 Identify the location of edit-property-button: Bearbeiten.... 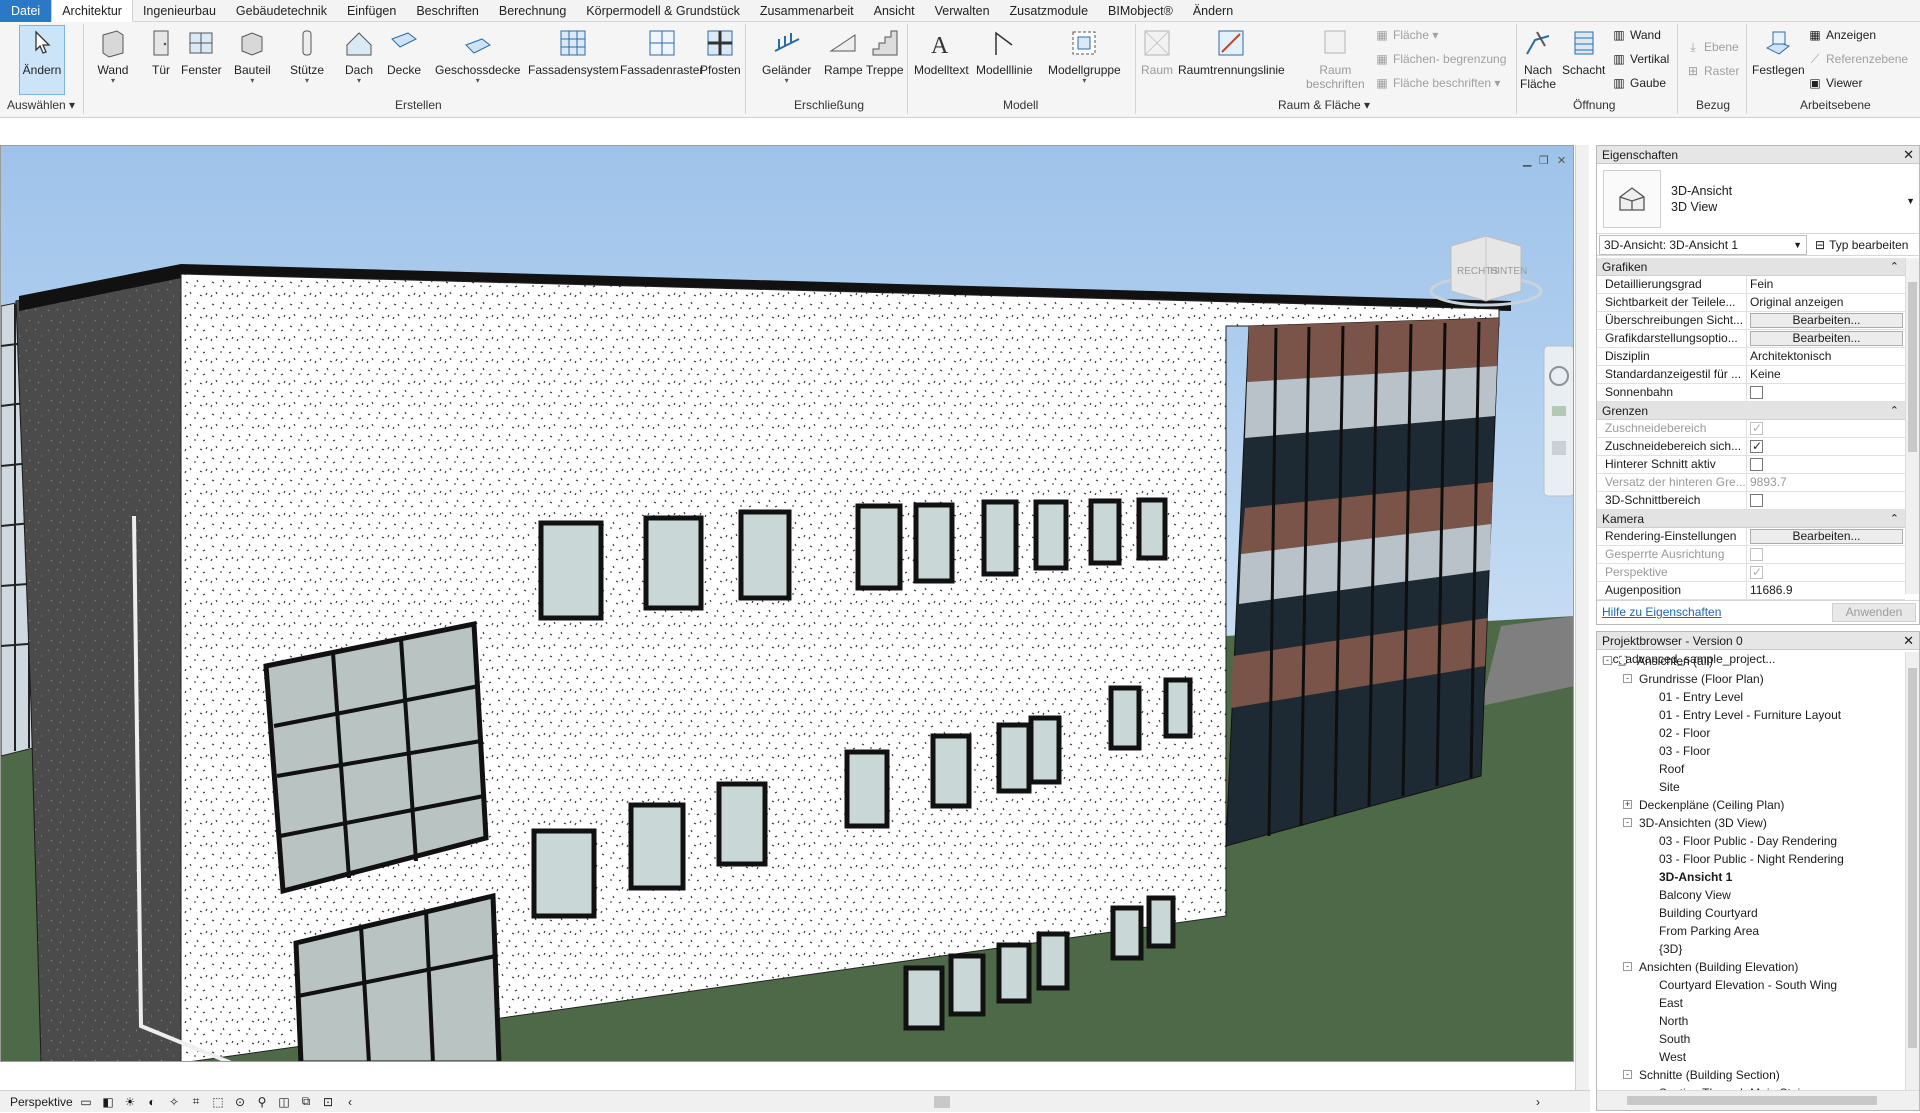
(1826, 320).